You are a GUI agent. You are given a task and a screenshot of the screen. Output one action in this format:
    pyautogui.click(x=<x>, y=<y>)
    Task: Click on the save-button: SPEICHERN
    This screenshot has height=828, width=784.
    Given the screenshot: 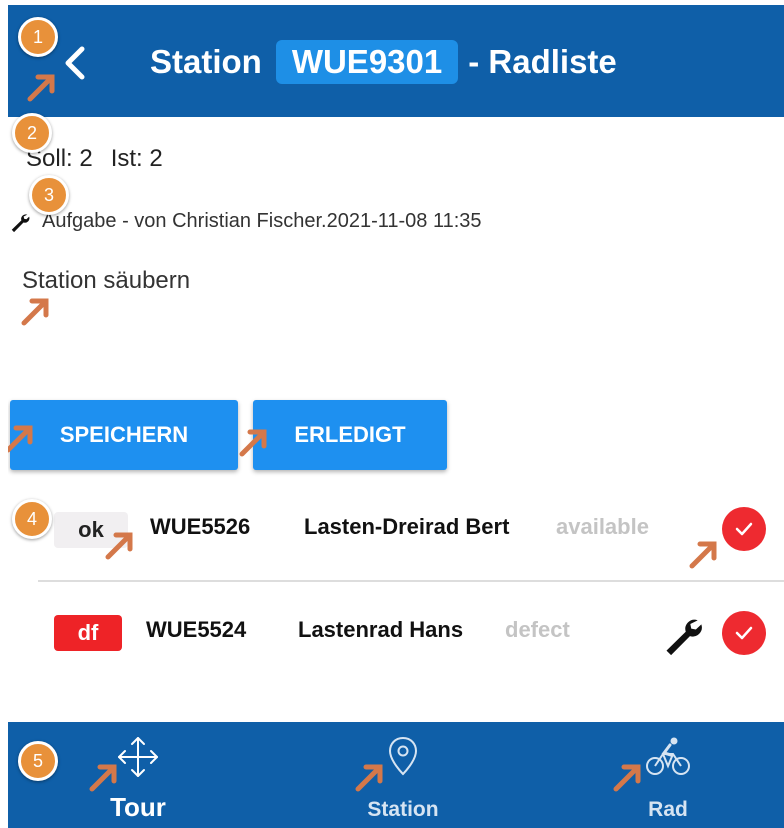 What is the action you would take?
    pyautogui.click(x=124, y=435)
    